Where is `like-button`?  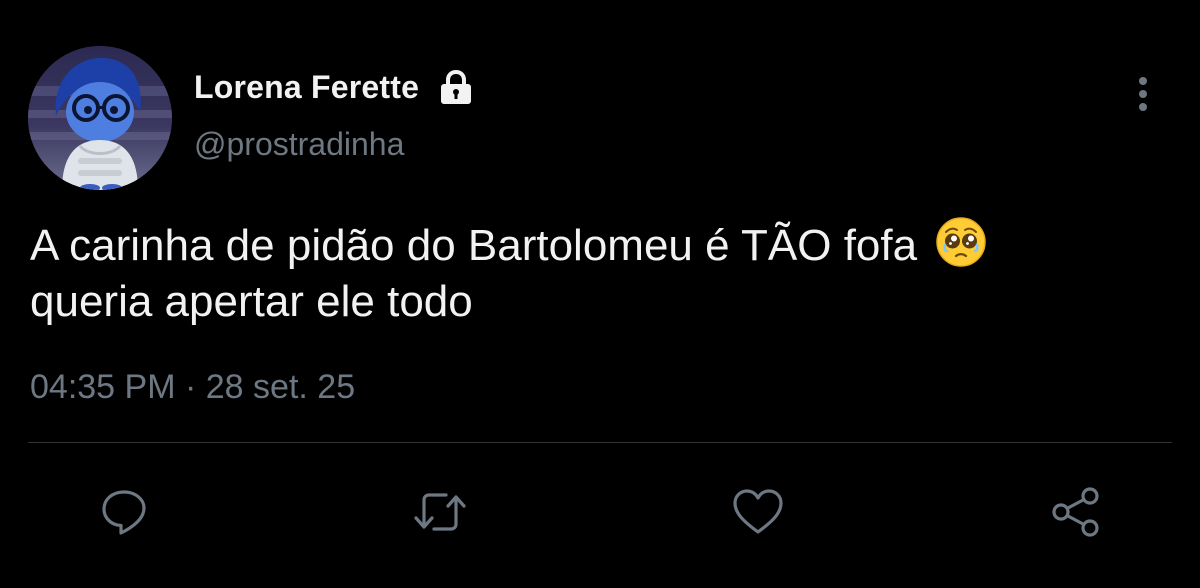 like-button is located at coordinates (758, 512).